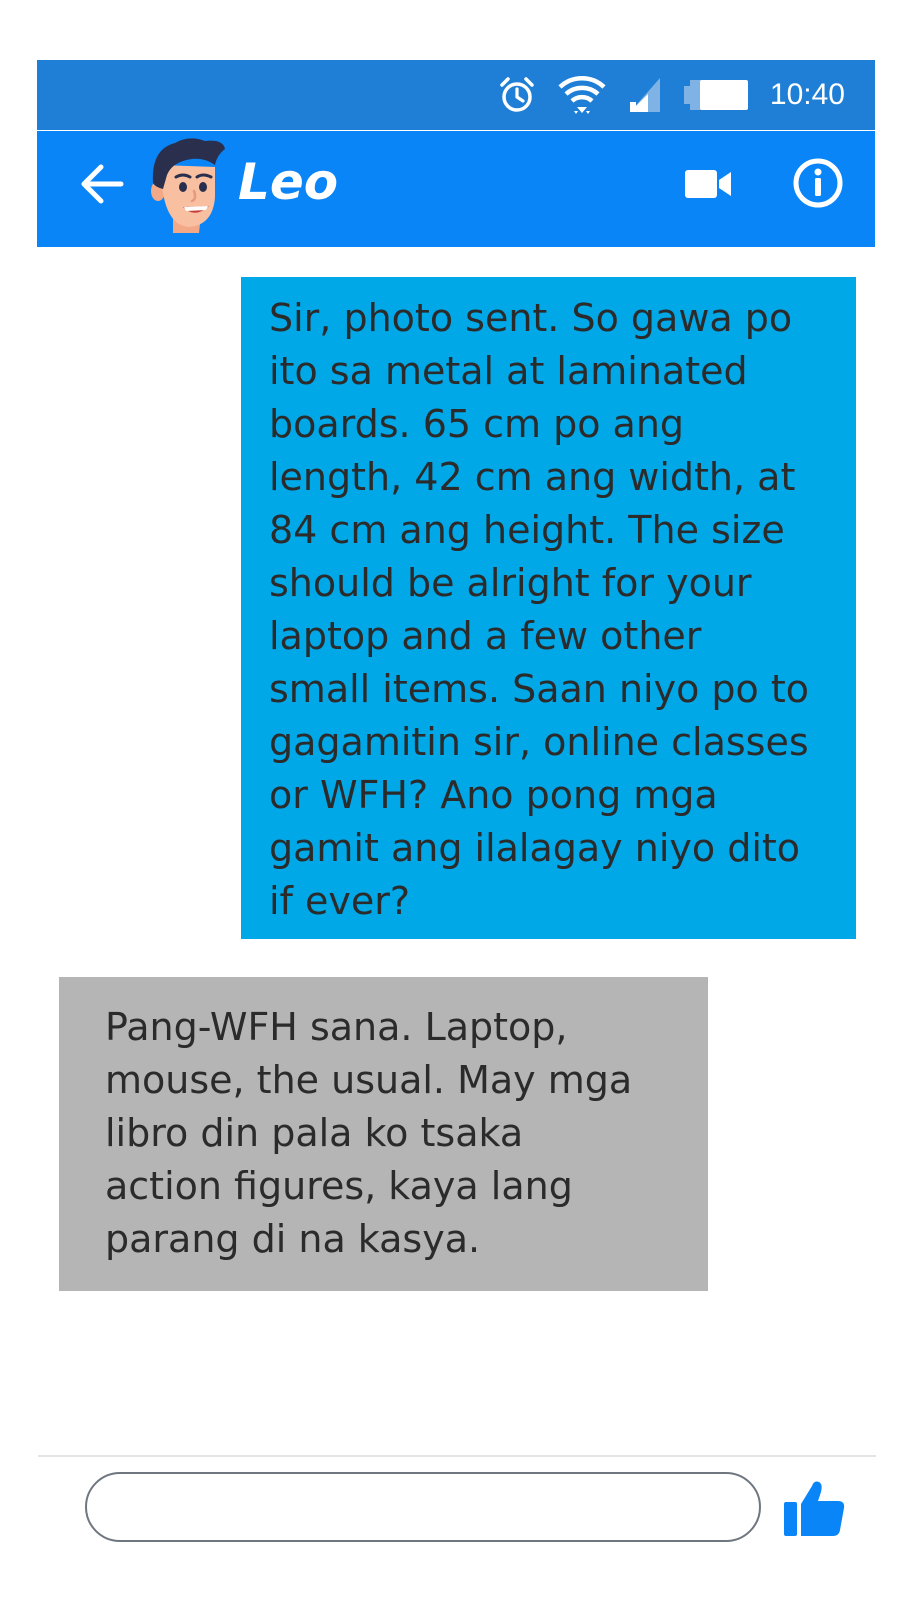 Image resolution: width=911 pixels, height=1620 pixels. What do you see at coordinates (709, 184) in the screenshot?
I see `video-camera-icon` at bounding box center [709, 184].